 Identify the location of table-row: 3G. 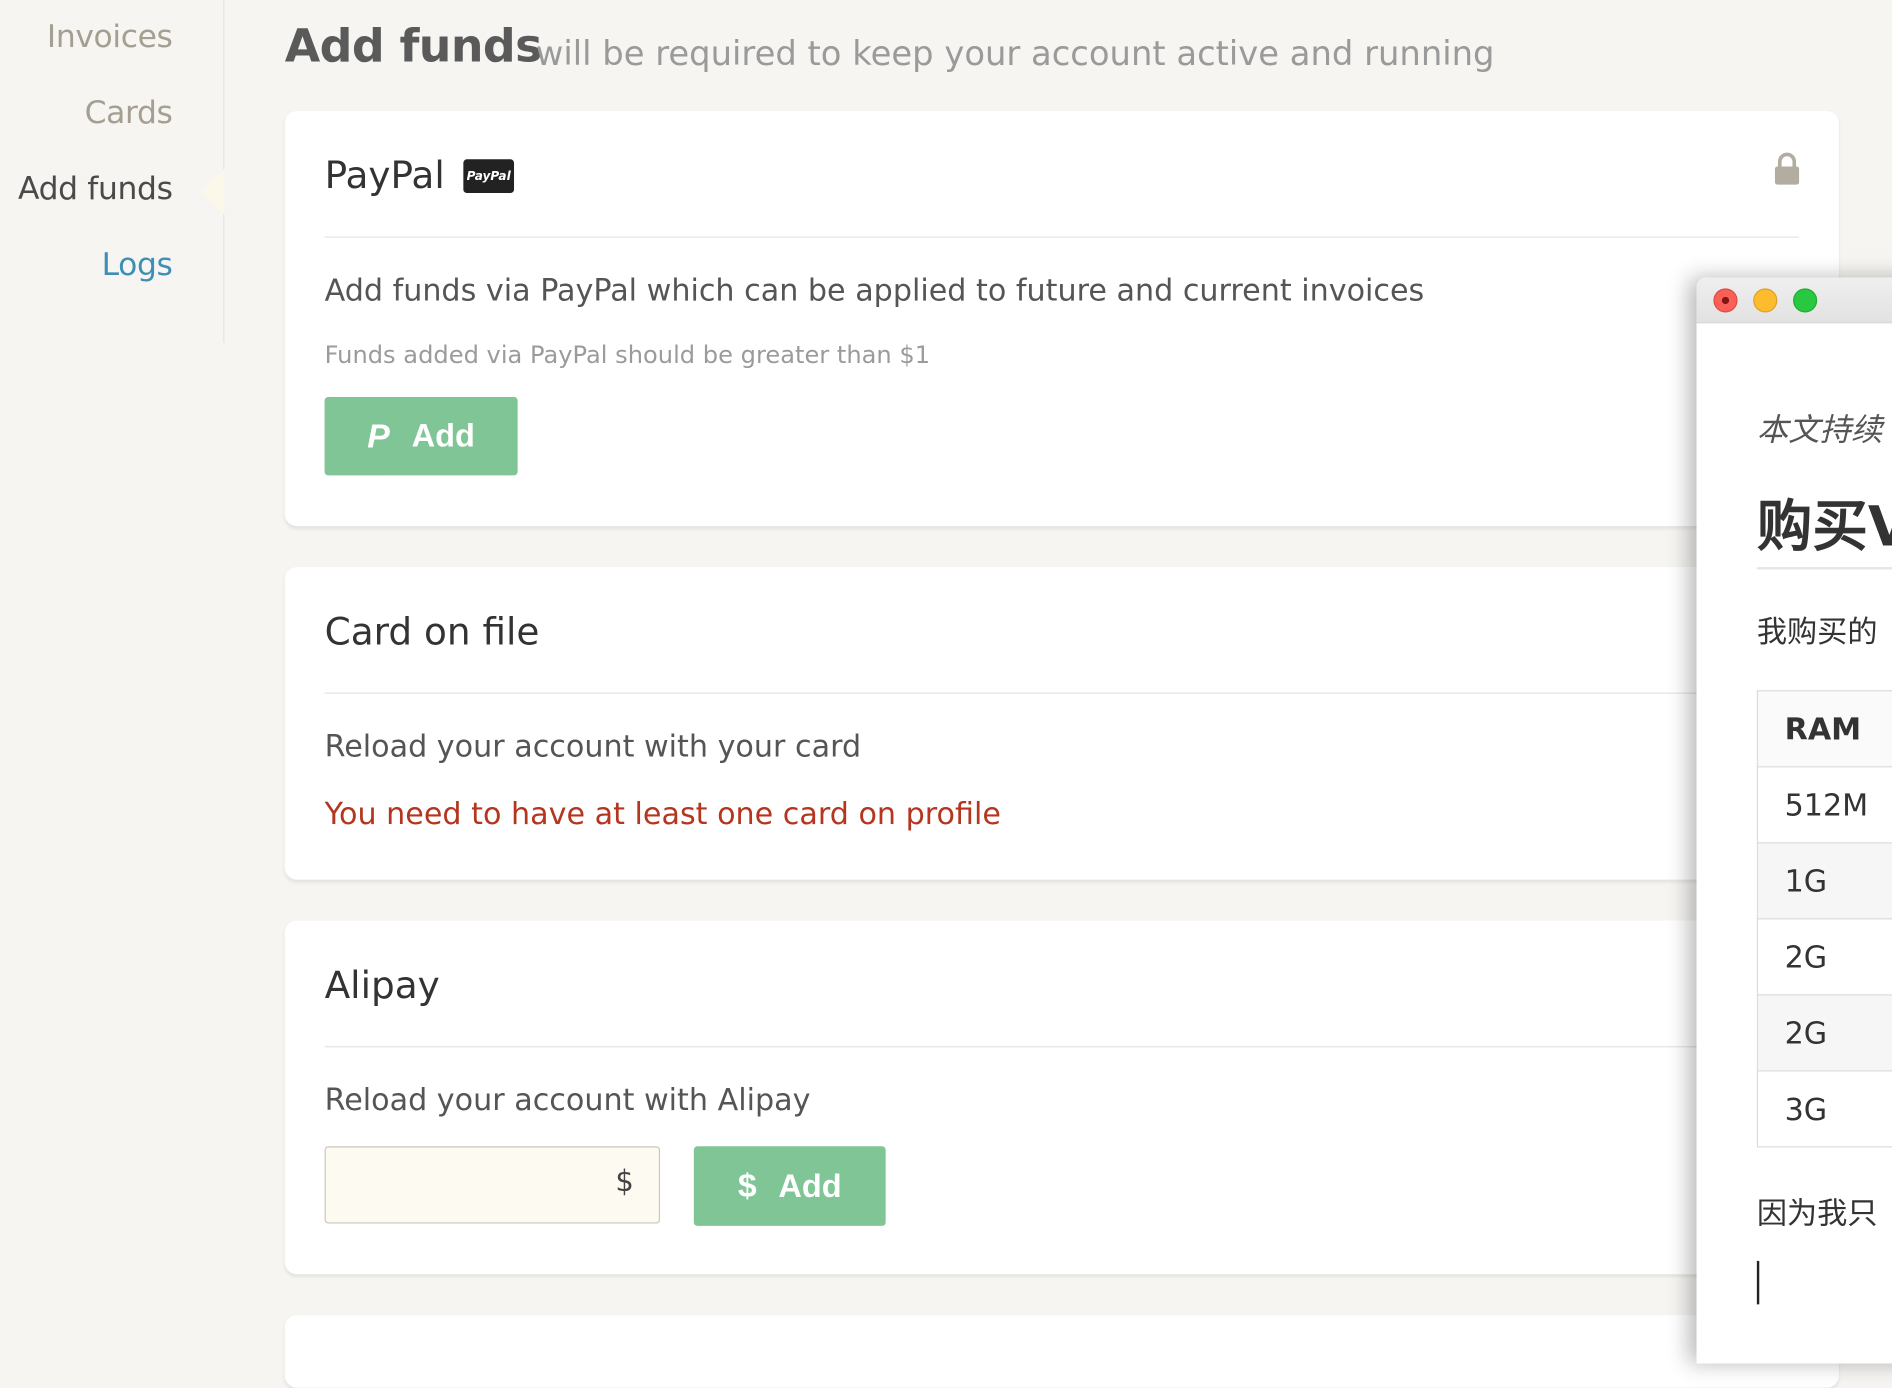
(1824, 1109).